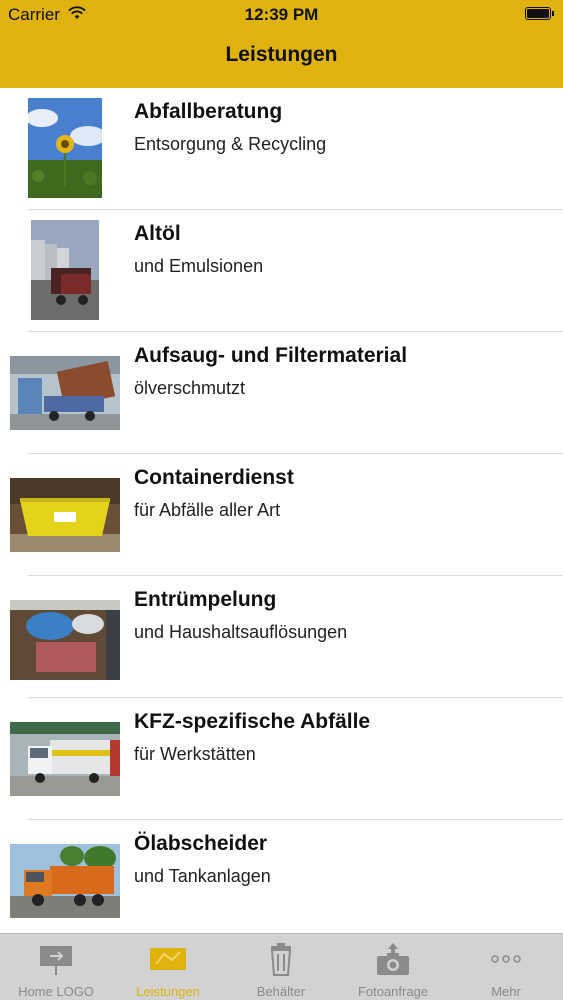 Image resolution: width=563 pixels, height=1000 pixels. What do you see at coordinates (252, 721) in the screenshot?
I see `service-title: KFZ-spezifische Abfälle` at bounding box center [252, 721].